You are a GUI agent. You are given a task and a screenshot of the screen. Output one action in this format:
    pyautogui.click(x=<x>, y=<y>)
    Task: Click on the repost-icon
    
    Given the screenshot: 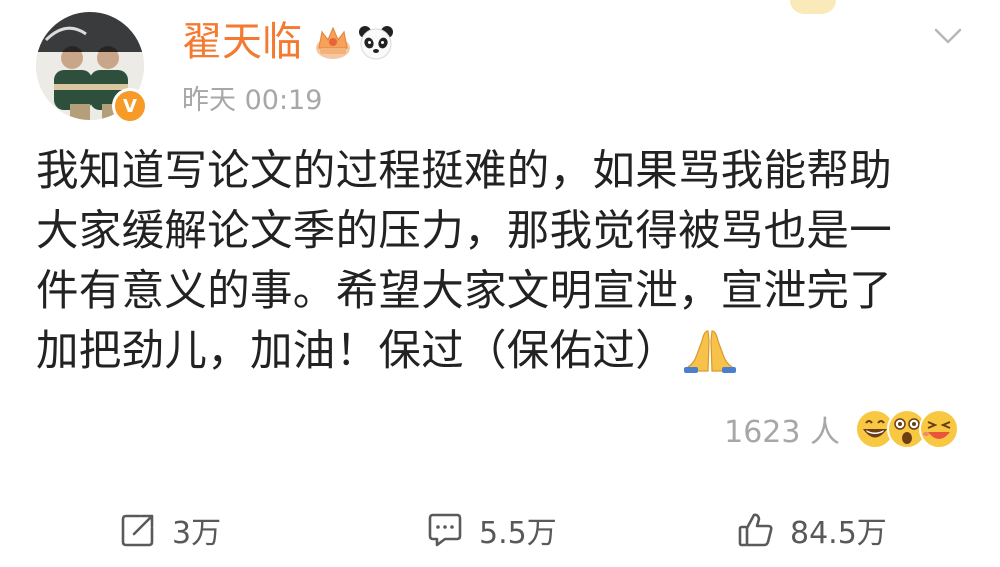 What is the action you would take?
    pyautogui.click(x=137, y=530)
    